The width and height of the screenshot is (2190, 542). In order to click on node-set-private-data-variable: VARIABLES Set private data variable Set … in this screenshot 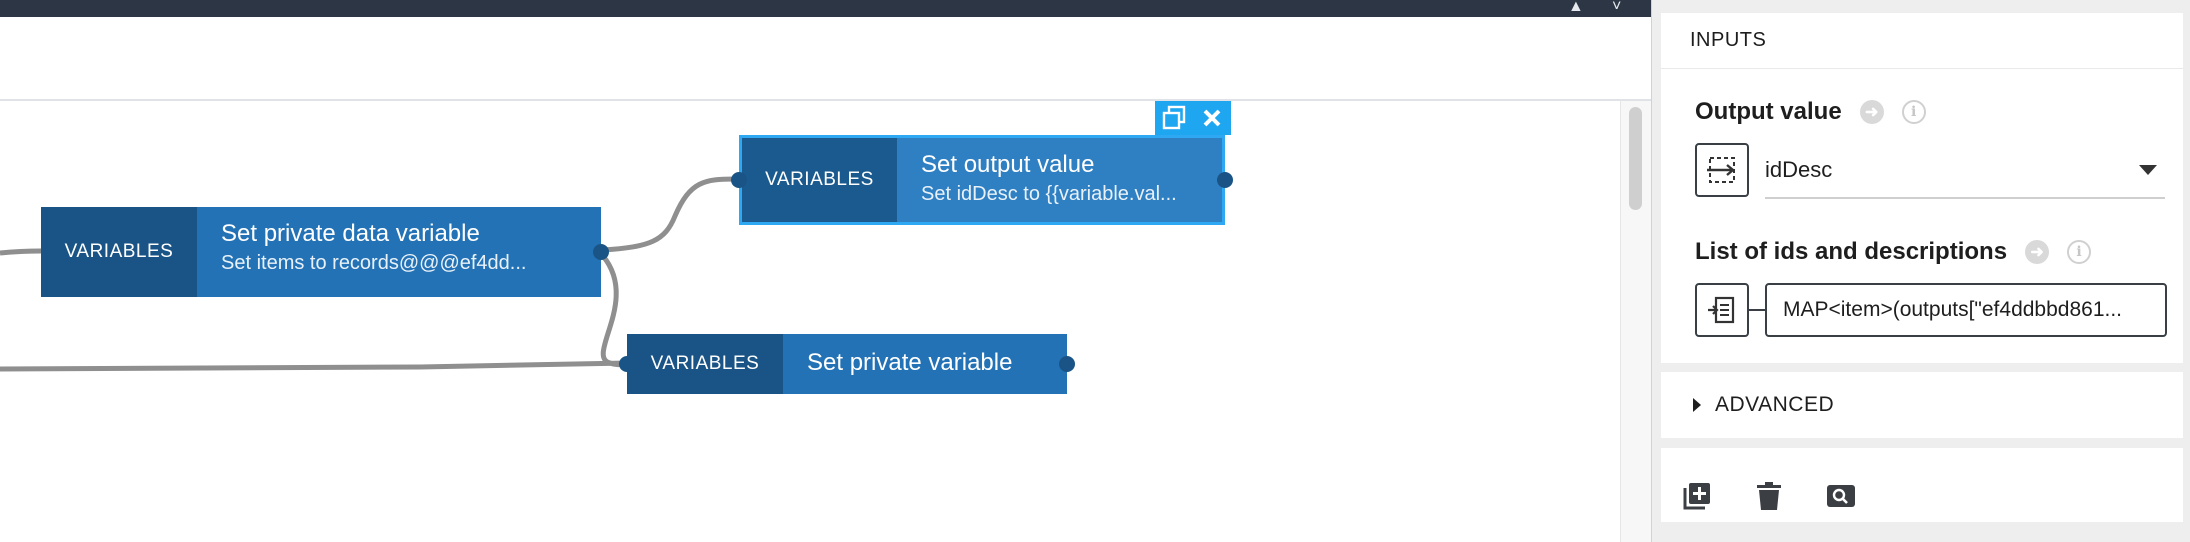, I will do `click(325, 252)`.